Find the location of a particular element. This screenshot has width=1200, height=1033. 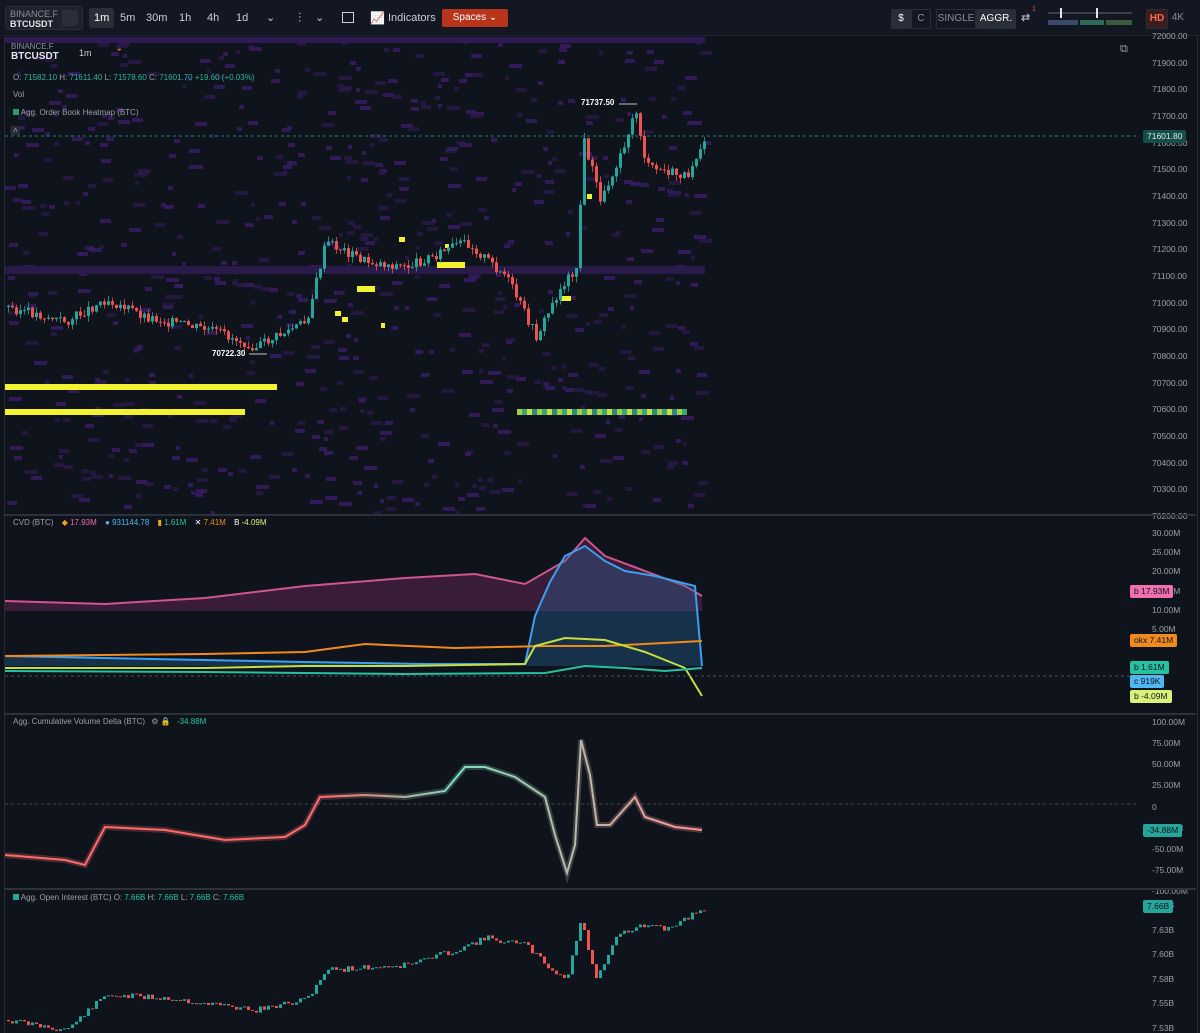

spaces-button: Spaces ⌄ is located at coordinates (475, 18).